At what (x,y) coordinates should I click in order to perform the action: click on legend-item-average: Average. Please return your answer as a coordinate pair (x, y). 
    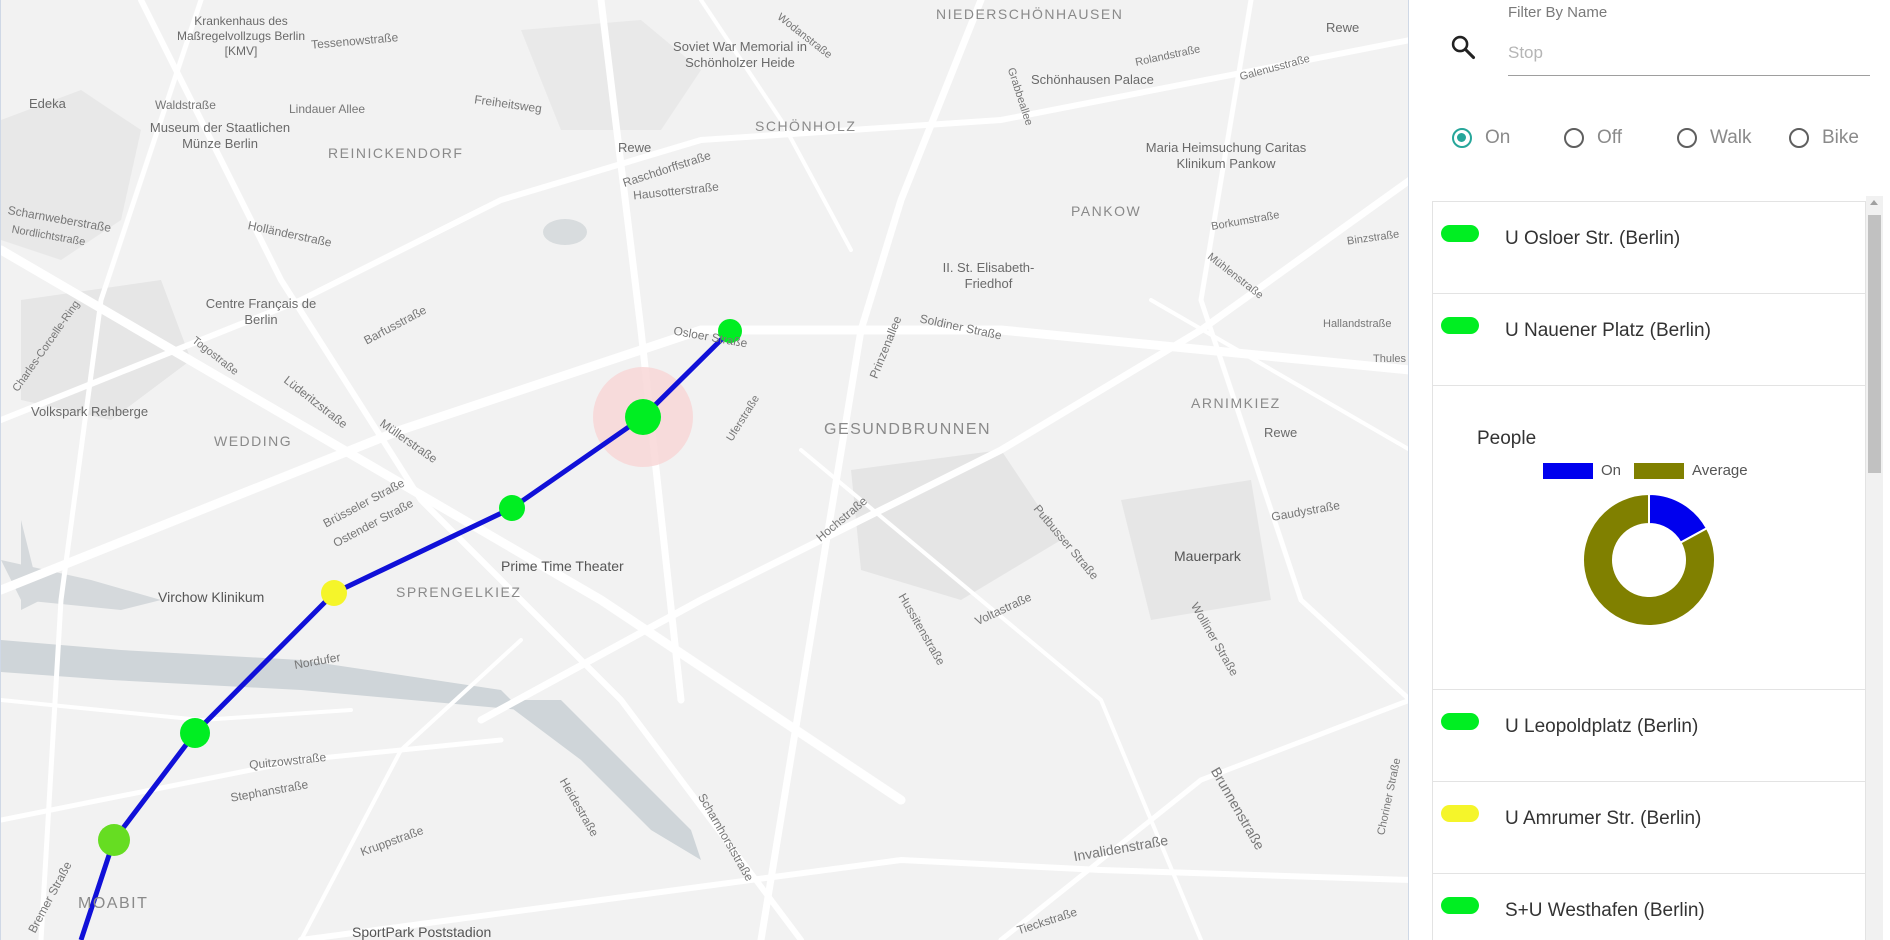
    Looking at the image, I should click on (1691, 470).